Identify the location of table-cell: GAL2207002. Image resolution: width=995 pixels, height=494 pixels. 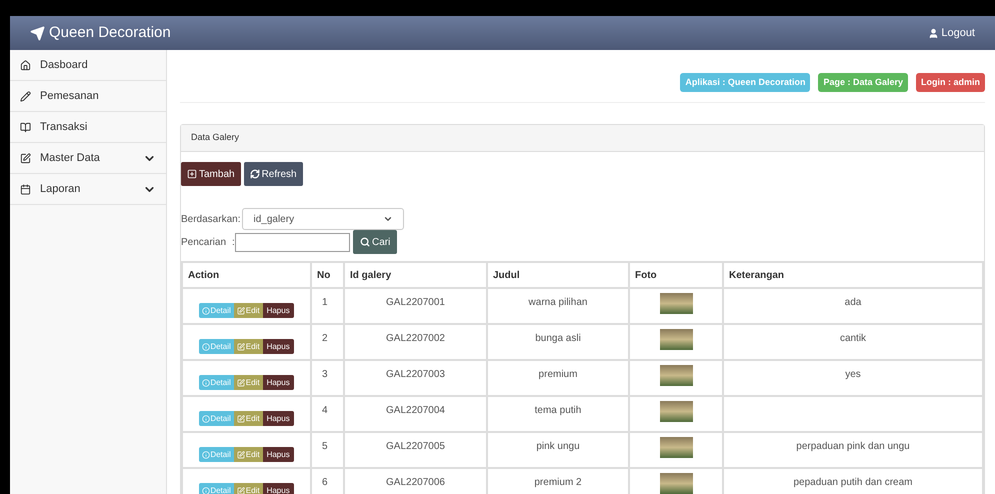
(415, 342).